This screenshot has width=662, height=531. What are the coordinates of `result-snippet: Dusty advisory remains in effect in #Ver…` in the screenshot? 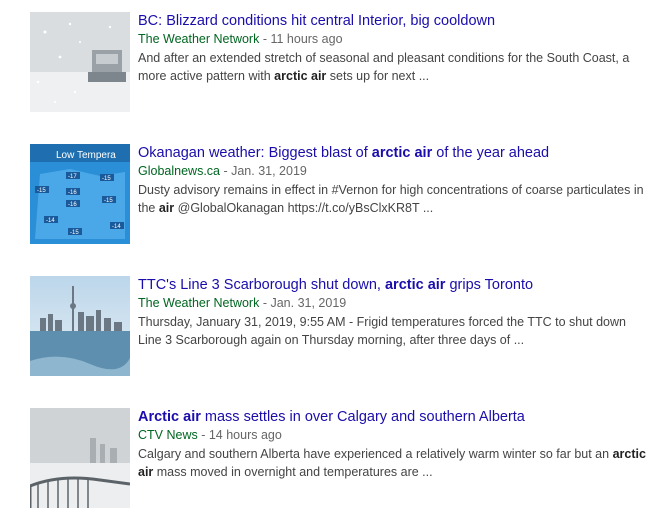 It's located at (391, 199).